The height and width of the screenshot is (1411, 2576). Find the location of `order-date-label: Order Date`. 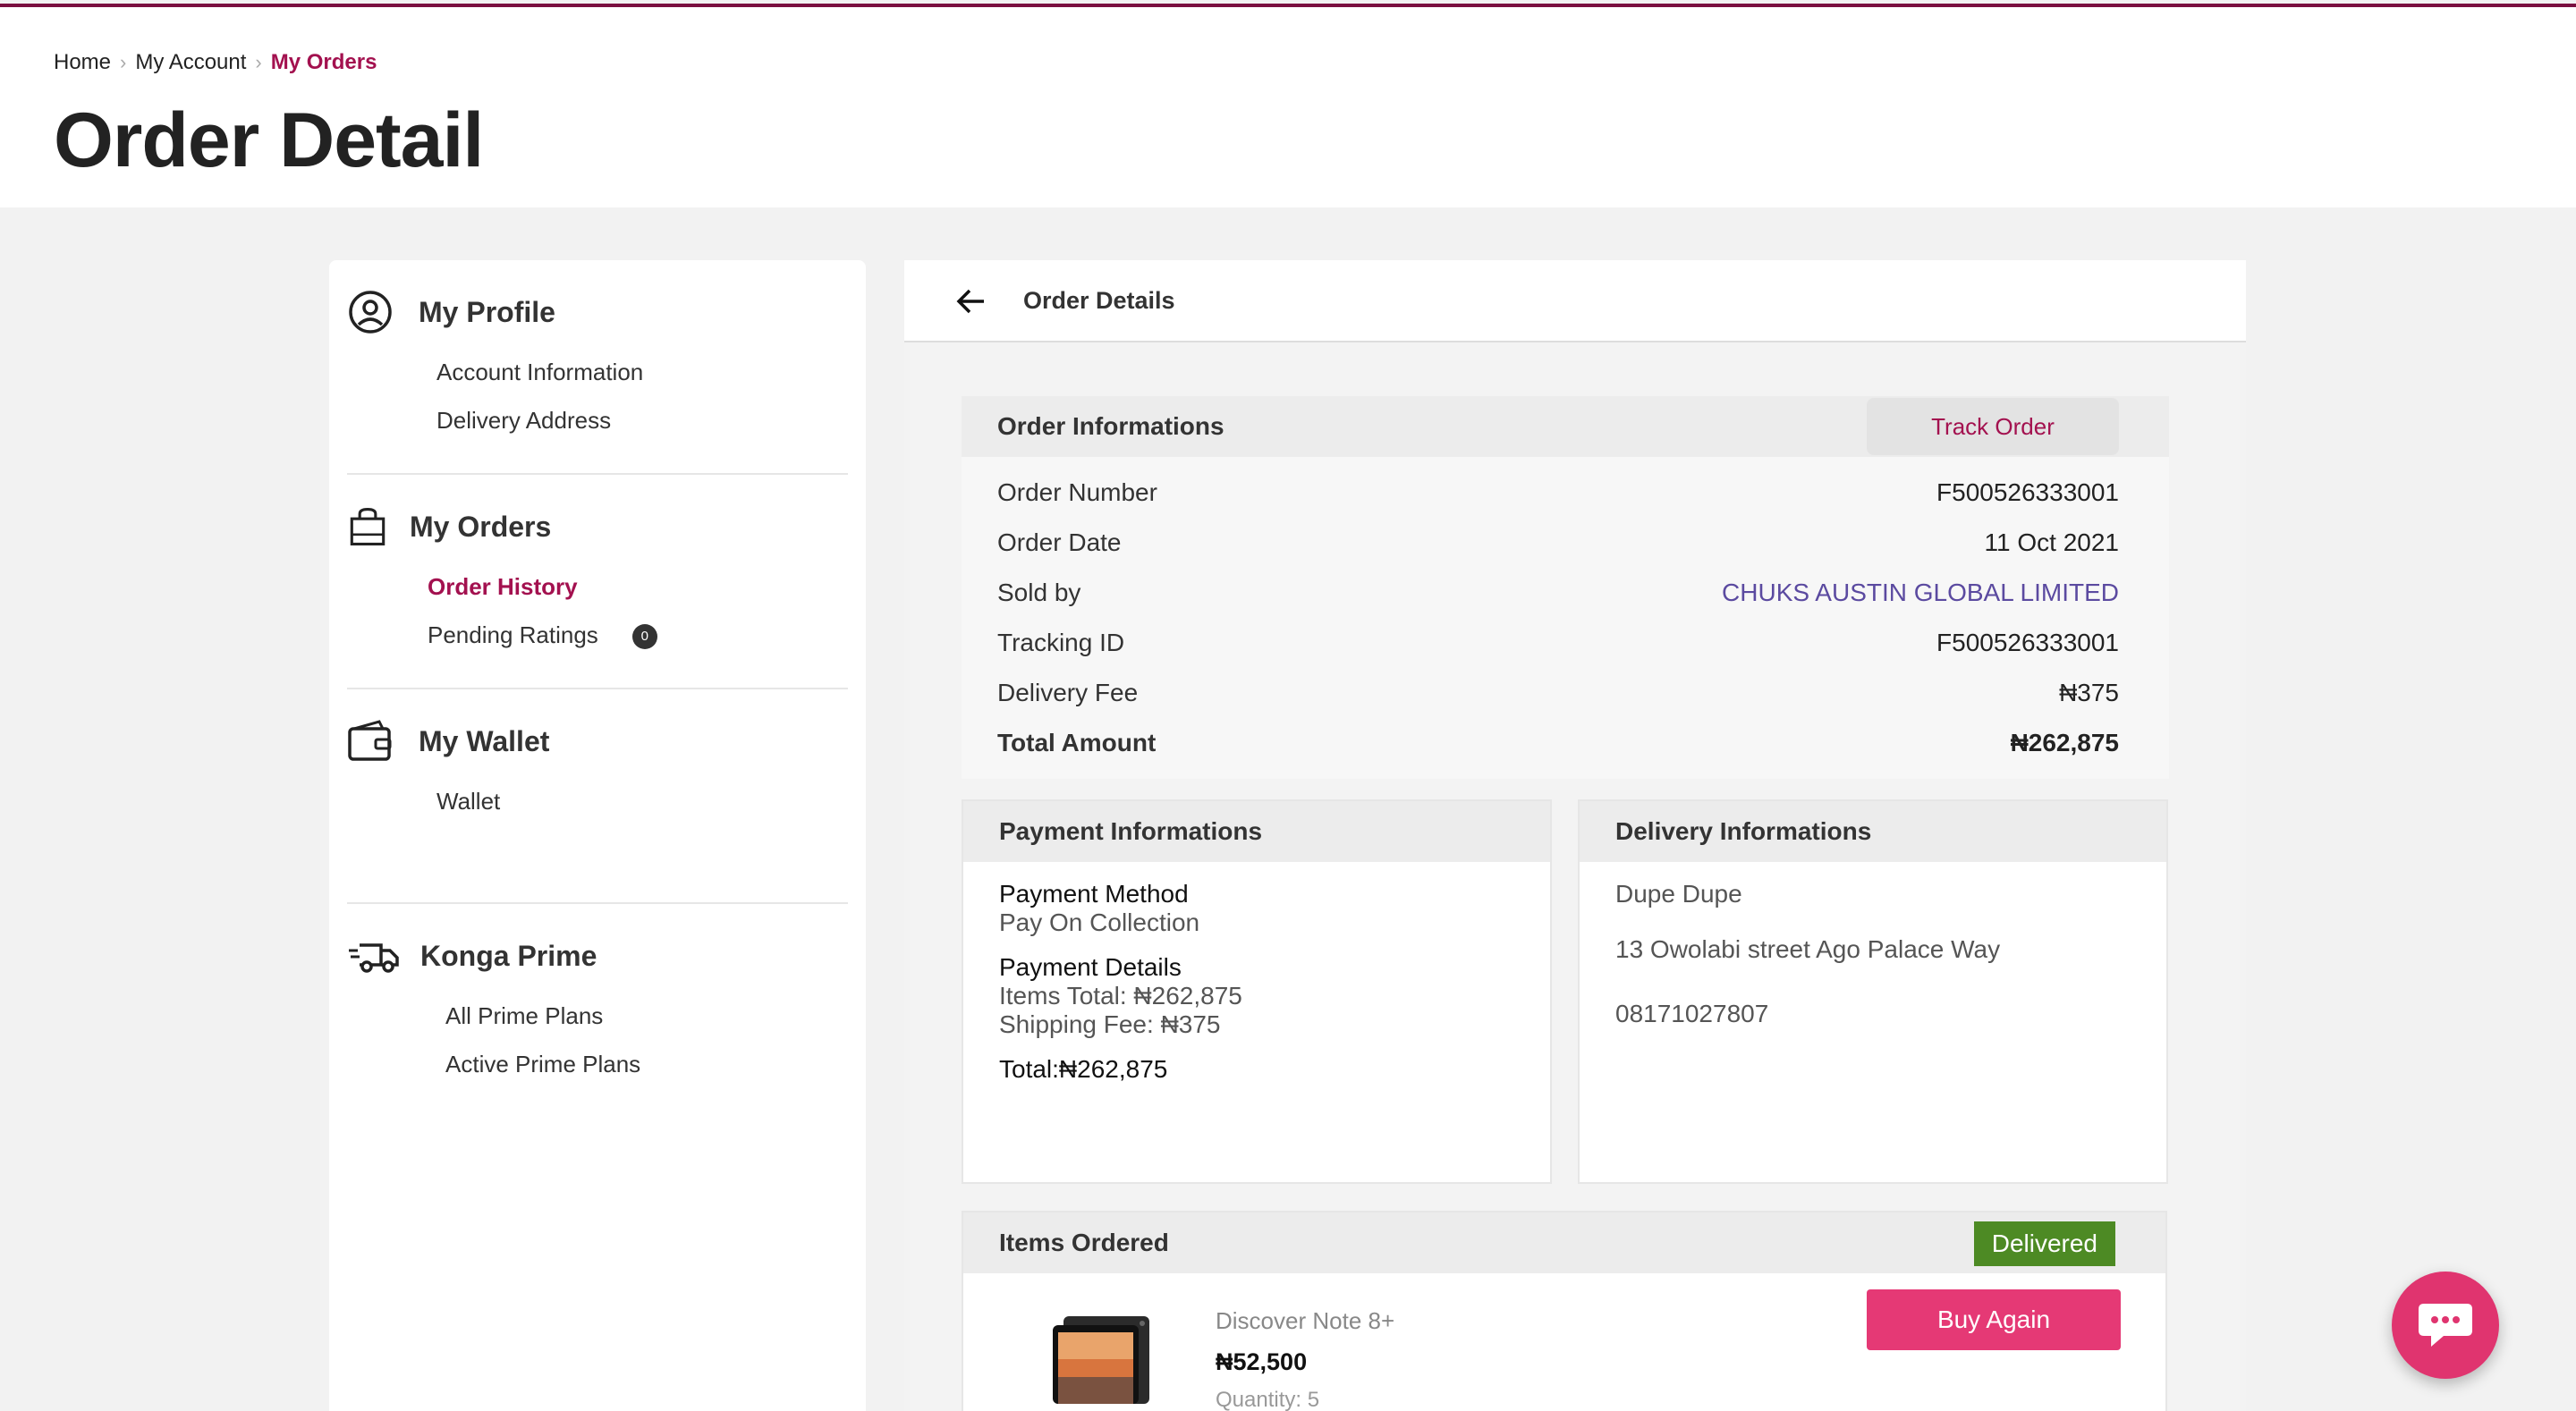

order-date-label: Order Date is located at coordinates (1059, 542).